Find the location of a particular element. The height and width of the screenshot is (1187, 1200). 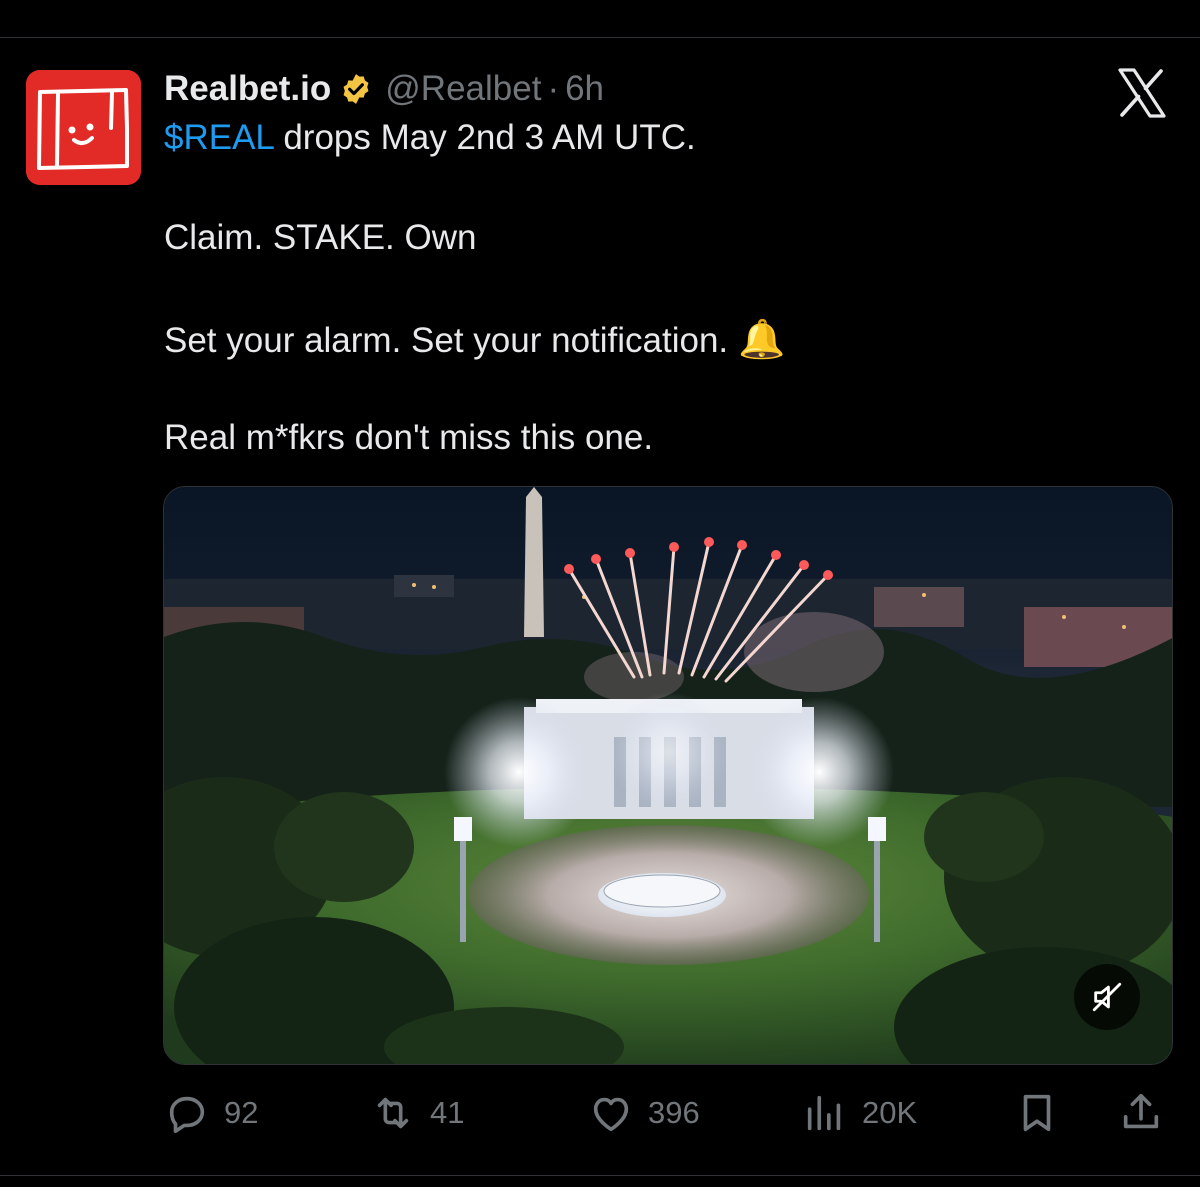

action-bar: 92 41 396 20K is located at coordinates (669, 1113).